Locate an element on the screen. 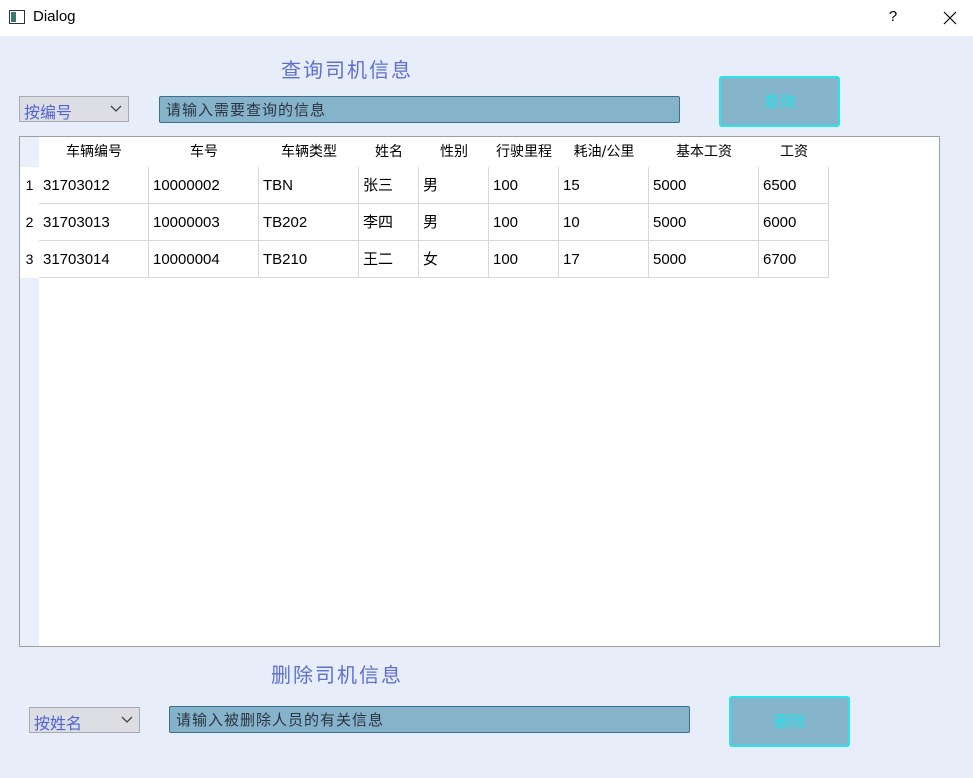  table-cell: 李四 is located at coordinates (389, 222).